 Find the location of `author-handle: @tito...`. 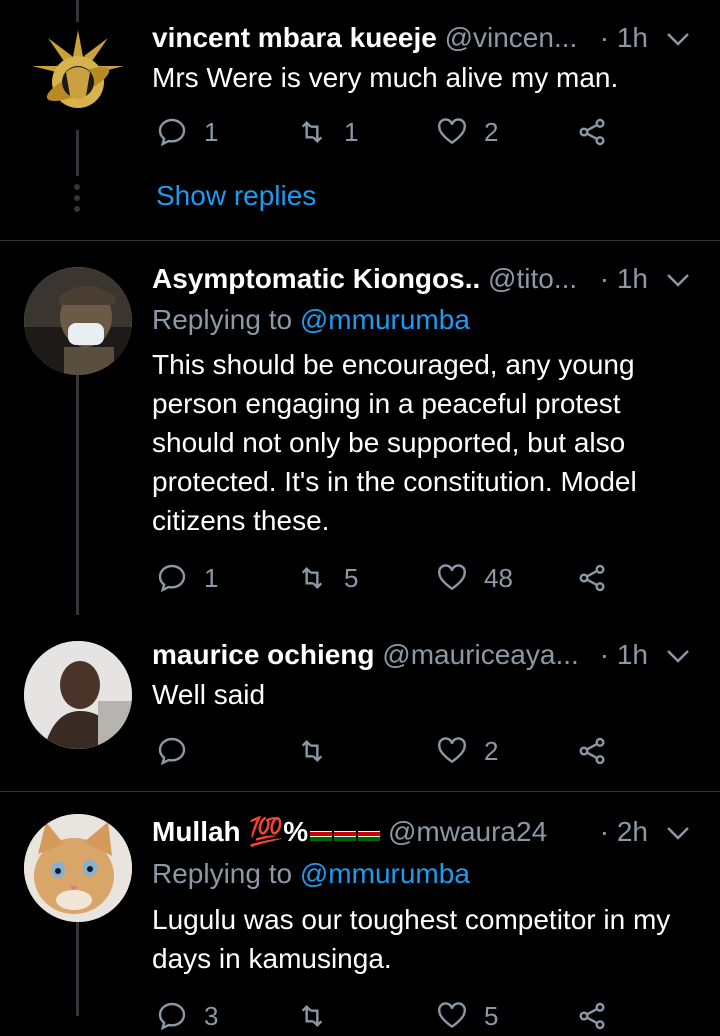

author-handle: @tito... is located at coordinates (532, 278).